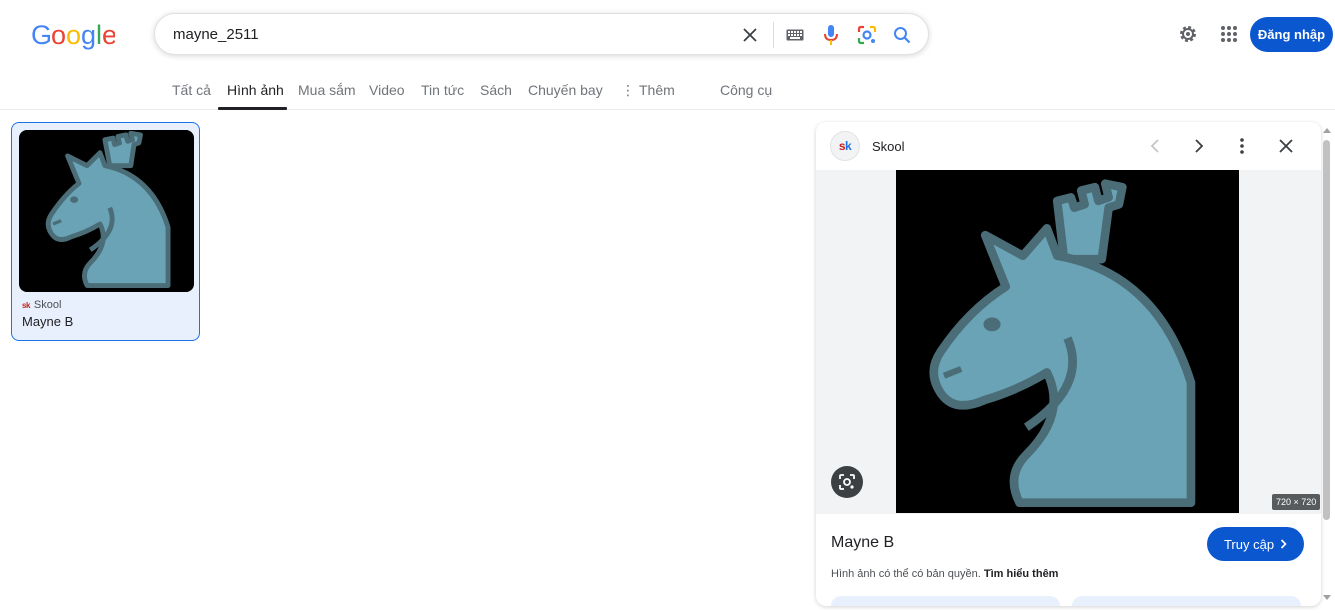  I want to click on keyboard-icon, so click(795, 35).